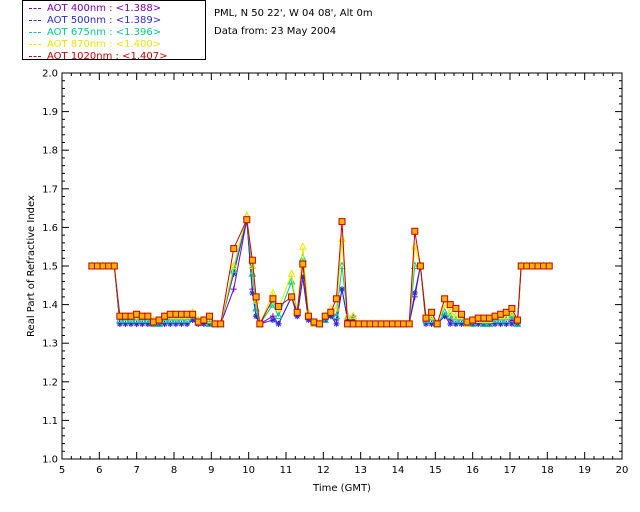  Describe the element at coordinates (31, 266) in the screenshot. I see `y-axis-label: Real Part of Refractive Index` at that location.